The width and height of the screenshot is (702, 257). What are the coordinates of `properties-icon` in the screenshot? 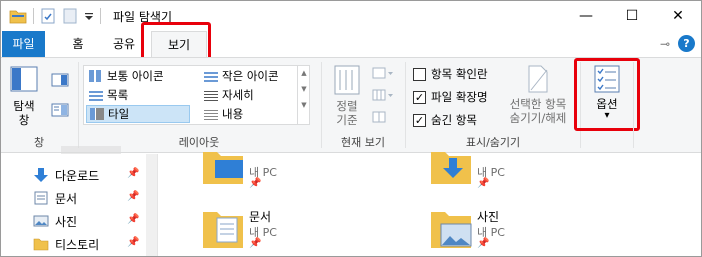 It's located at (48, 16).